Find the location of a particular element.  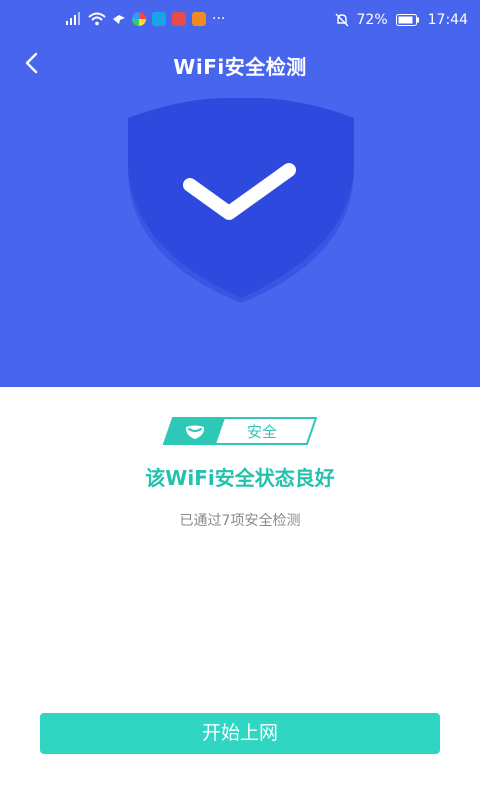

title-bar: WiFi安全检测 is located at coordinates (240, 63).